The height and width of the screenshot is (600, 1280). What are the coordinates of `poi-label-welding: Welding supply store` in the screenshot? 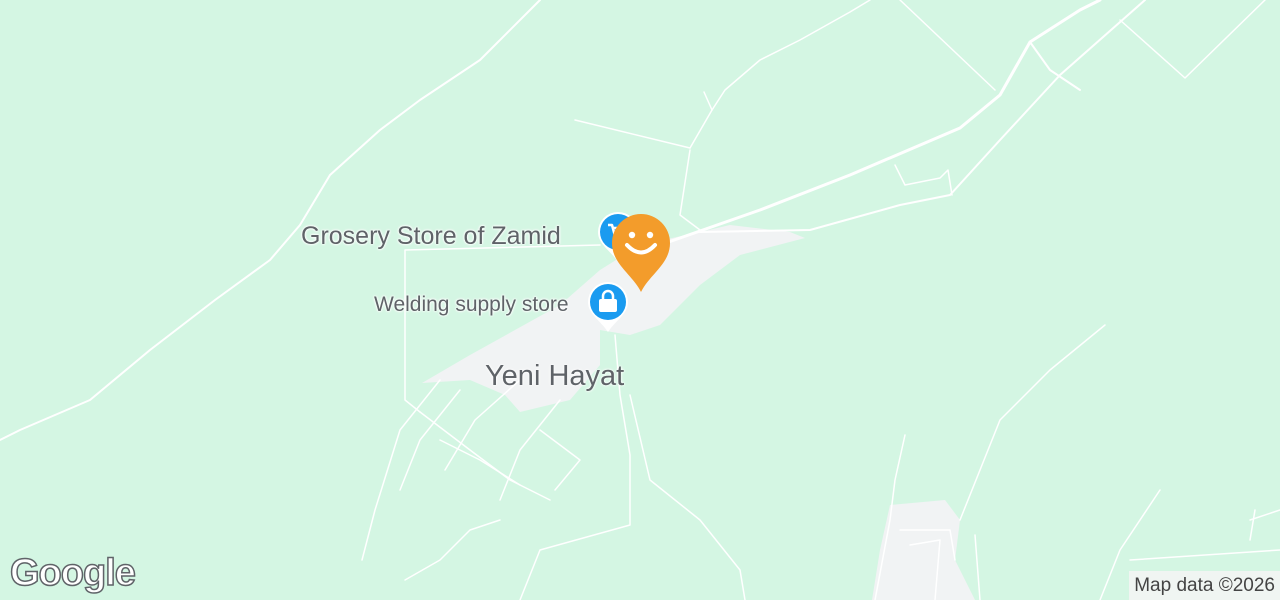 It's located at (471, 305).